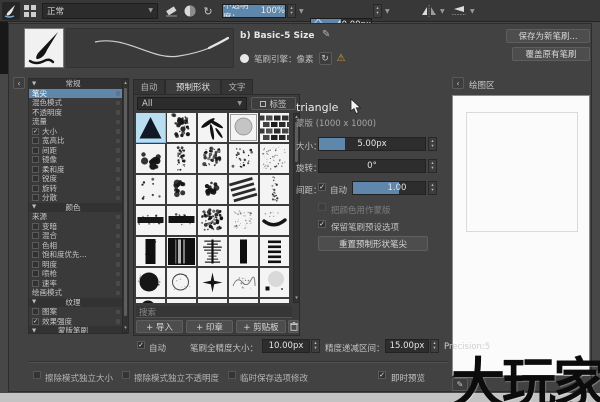  I want to click on preserve-preset-checkbox: ✓, so click(322, 224).